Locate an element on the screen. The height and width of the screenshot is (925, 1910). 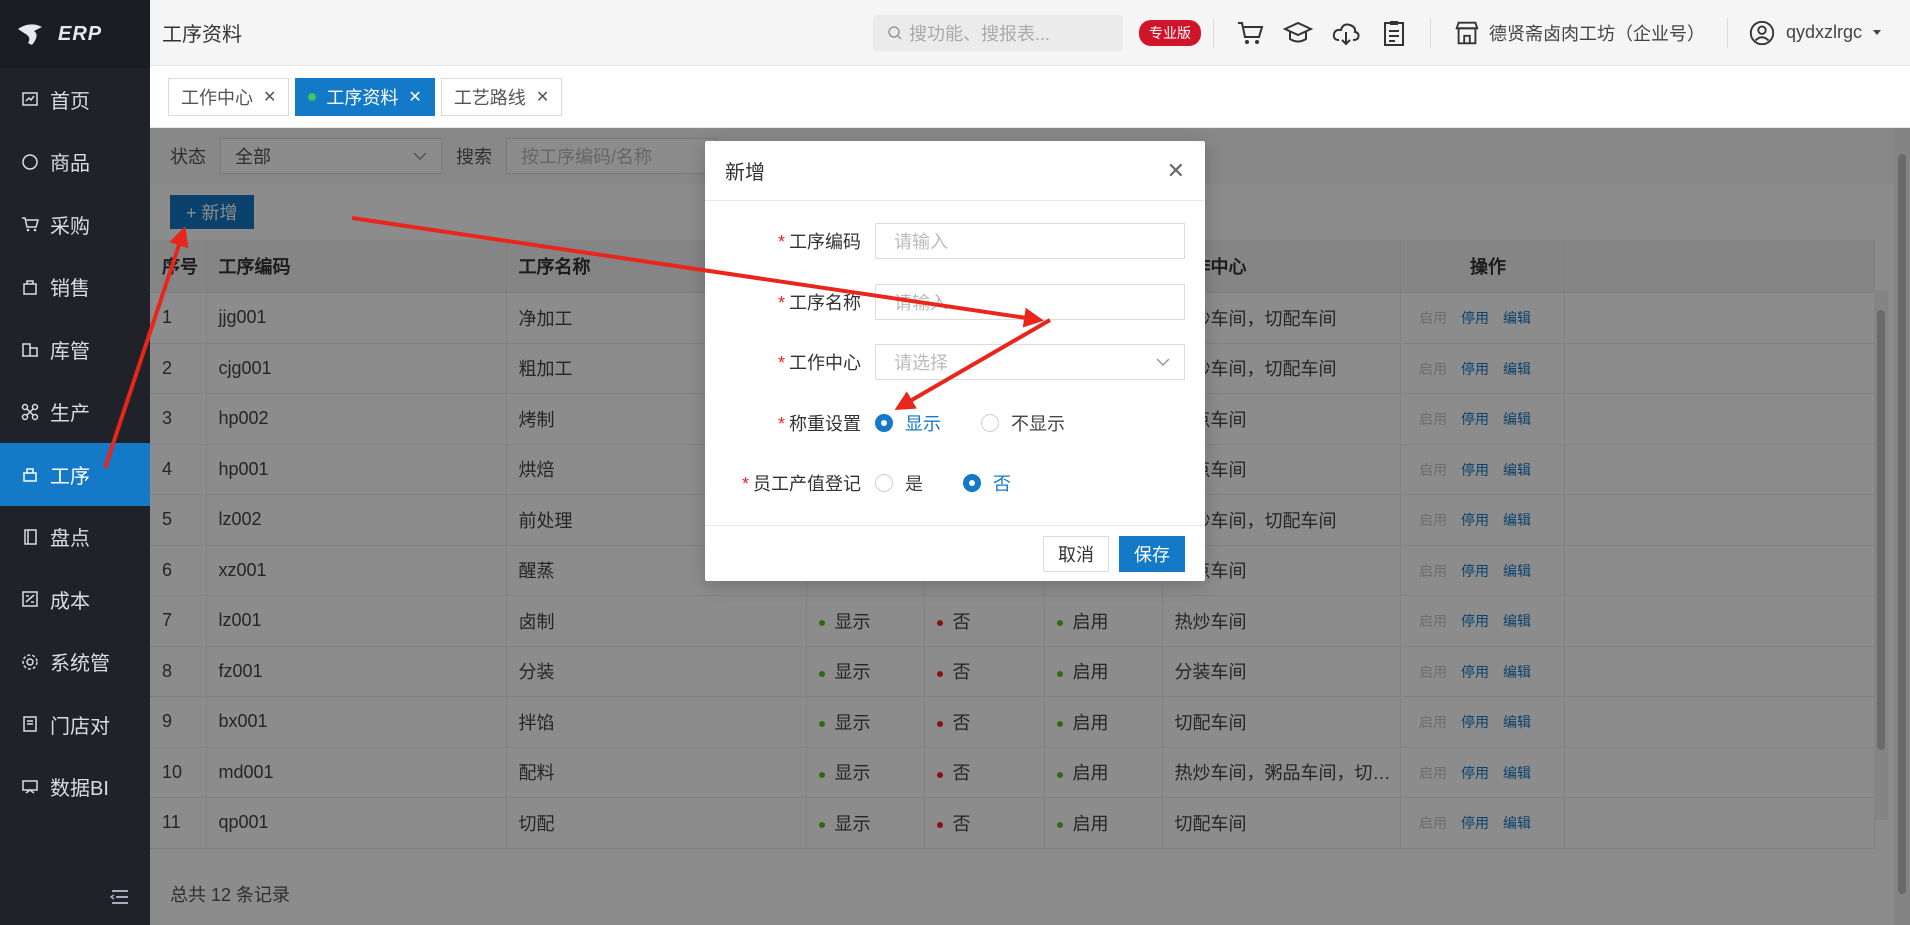
process-code-label: 工序编码 is located at coordinates (825, 242).